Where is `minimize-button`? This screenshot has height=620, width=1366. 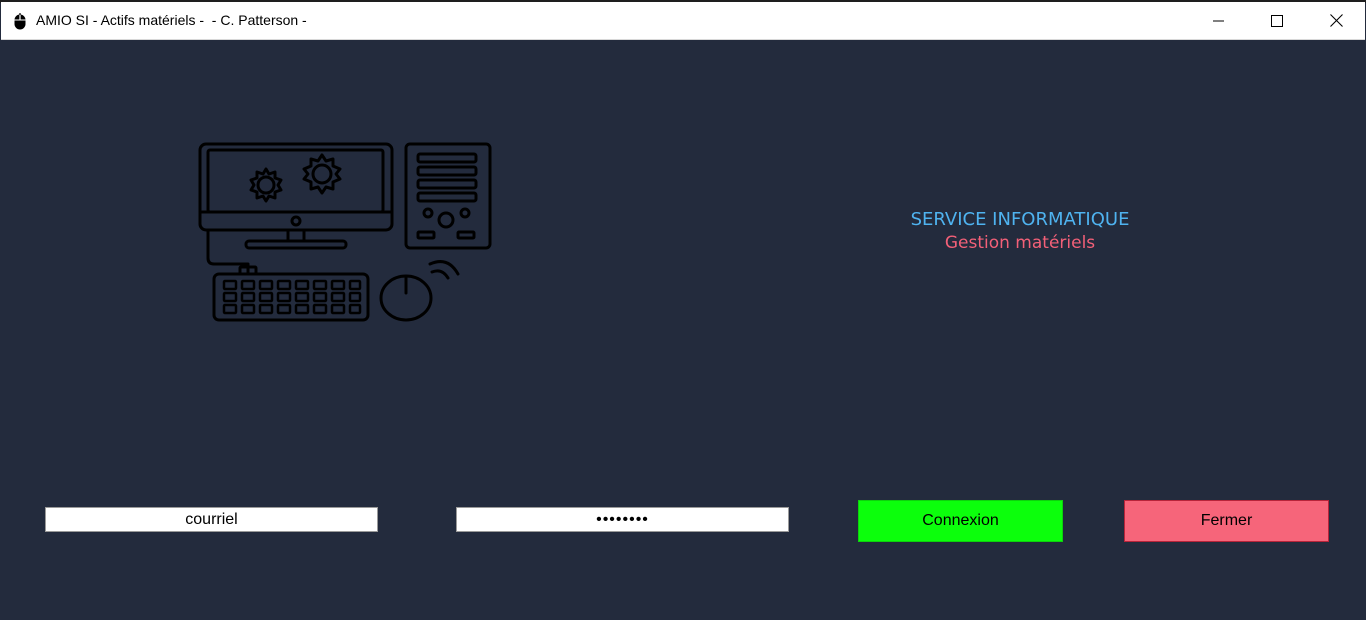 minimize-button is located at coordinates (1219, 20).